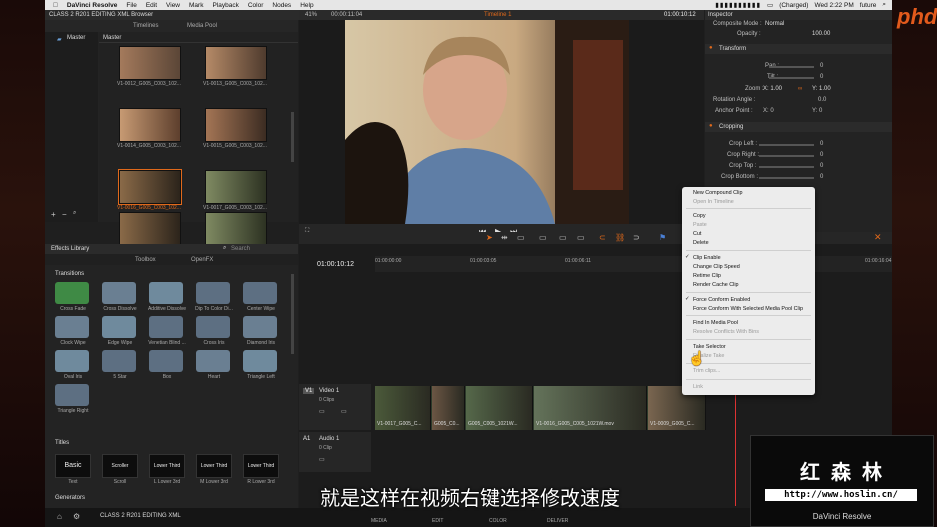  Describe the element at coordinates (822, 100) in the screenshot. I see `rotation-value: 0.0` at that location.